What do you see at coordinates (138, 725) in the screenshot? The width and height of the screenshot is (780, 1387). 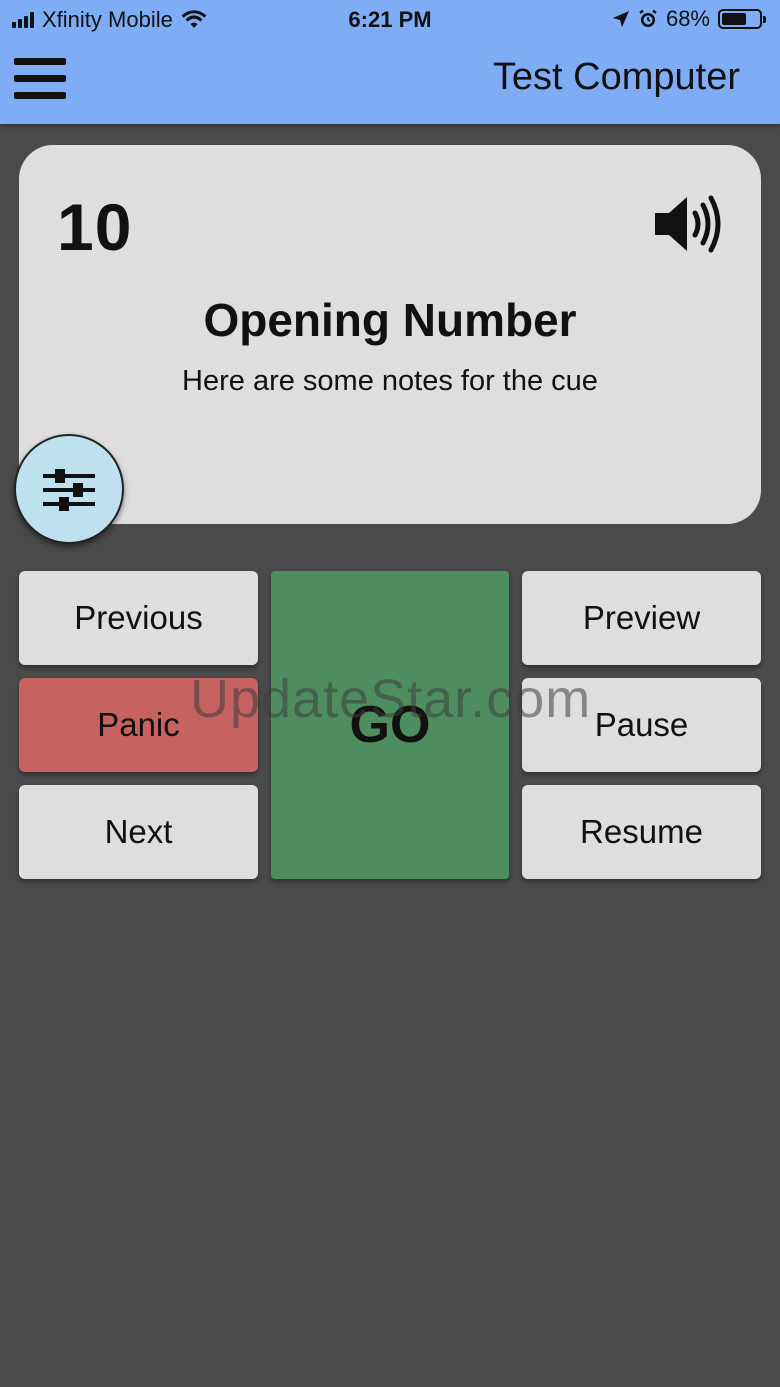 I see `panic-button: Panic` at bounding box center [138, 725].